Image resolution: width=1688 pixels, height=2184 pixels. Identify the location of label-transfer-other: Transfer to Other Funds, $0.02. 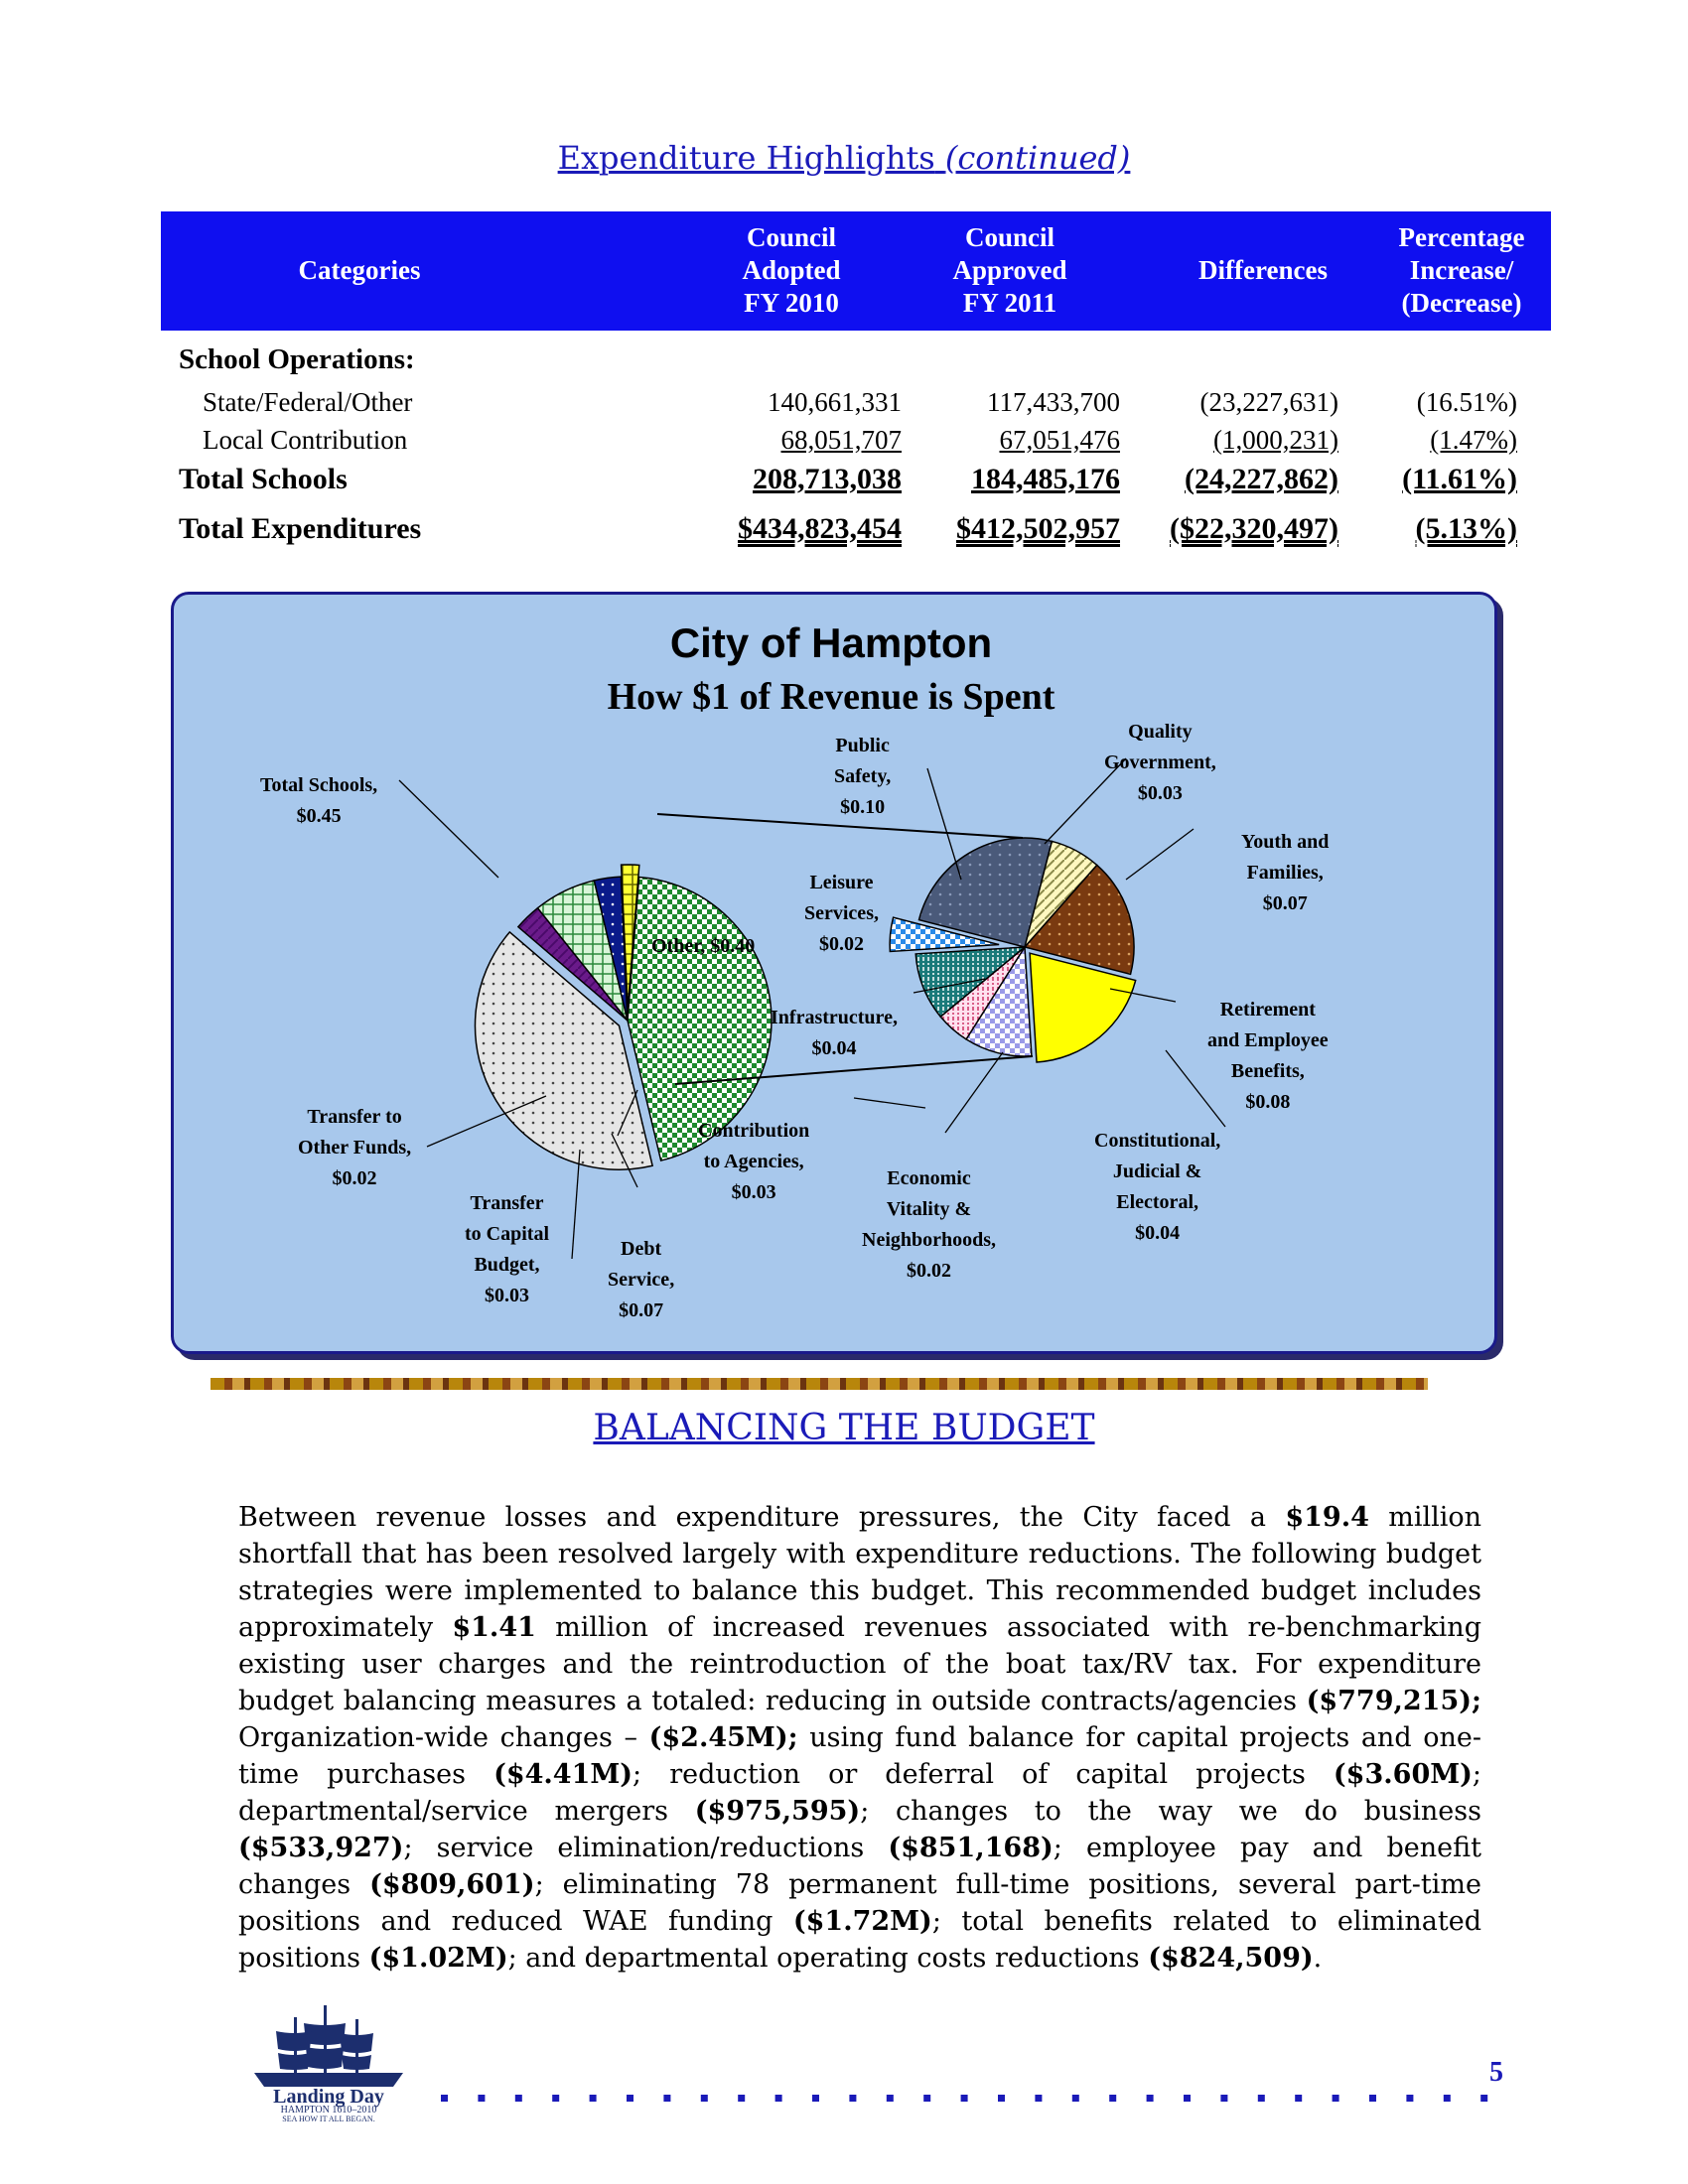
(355, 1147).